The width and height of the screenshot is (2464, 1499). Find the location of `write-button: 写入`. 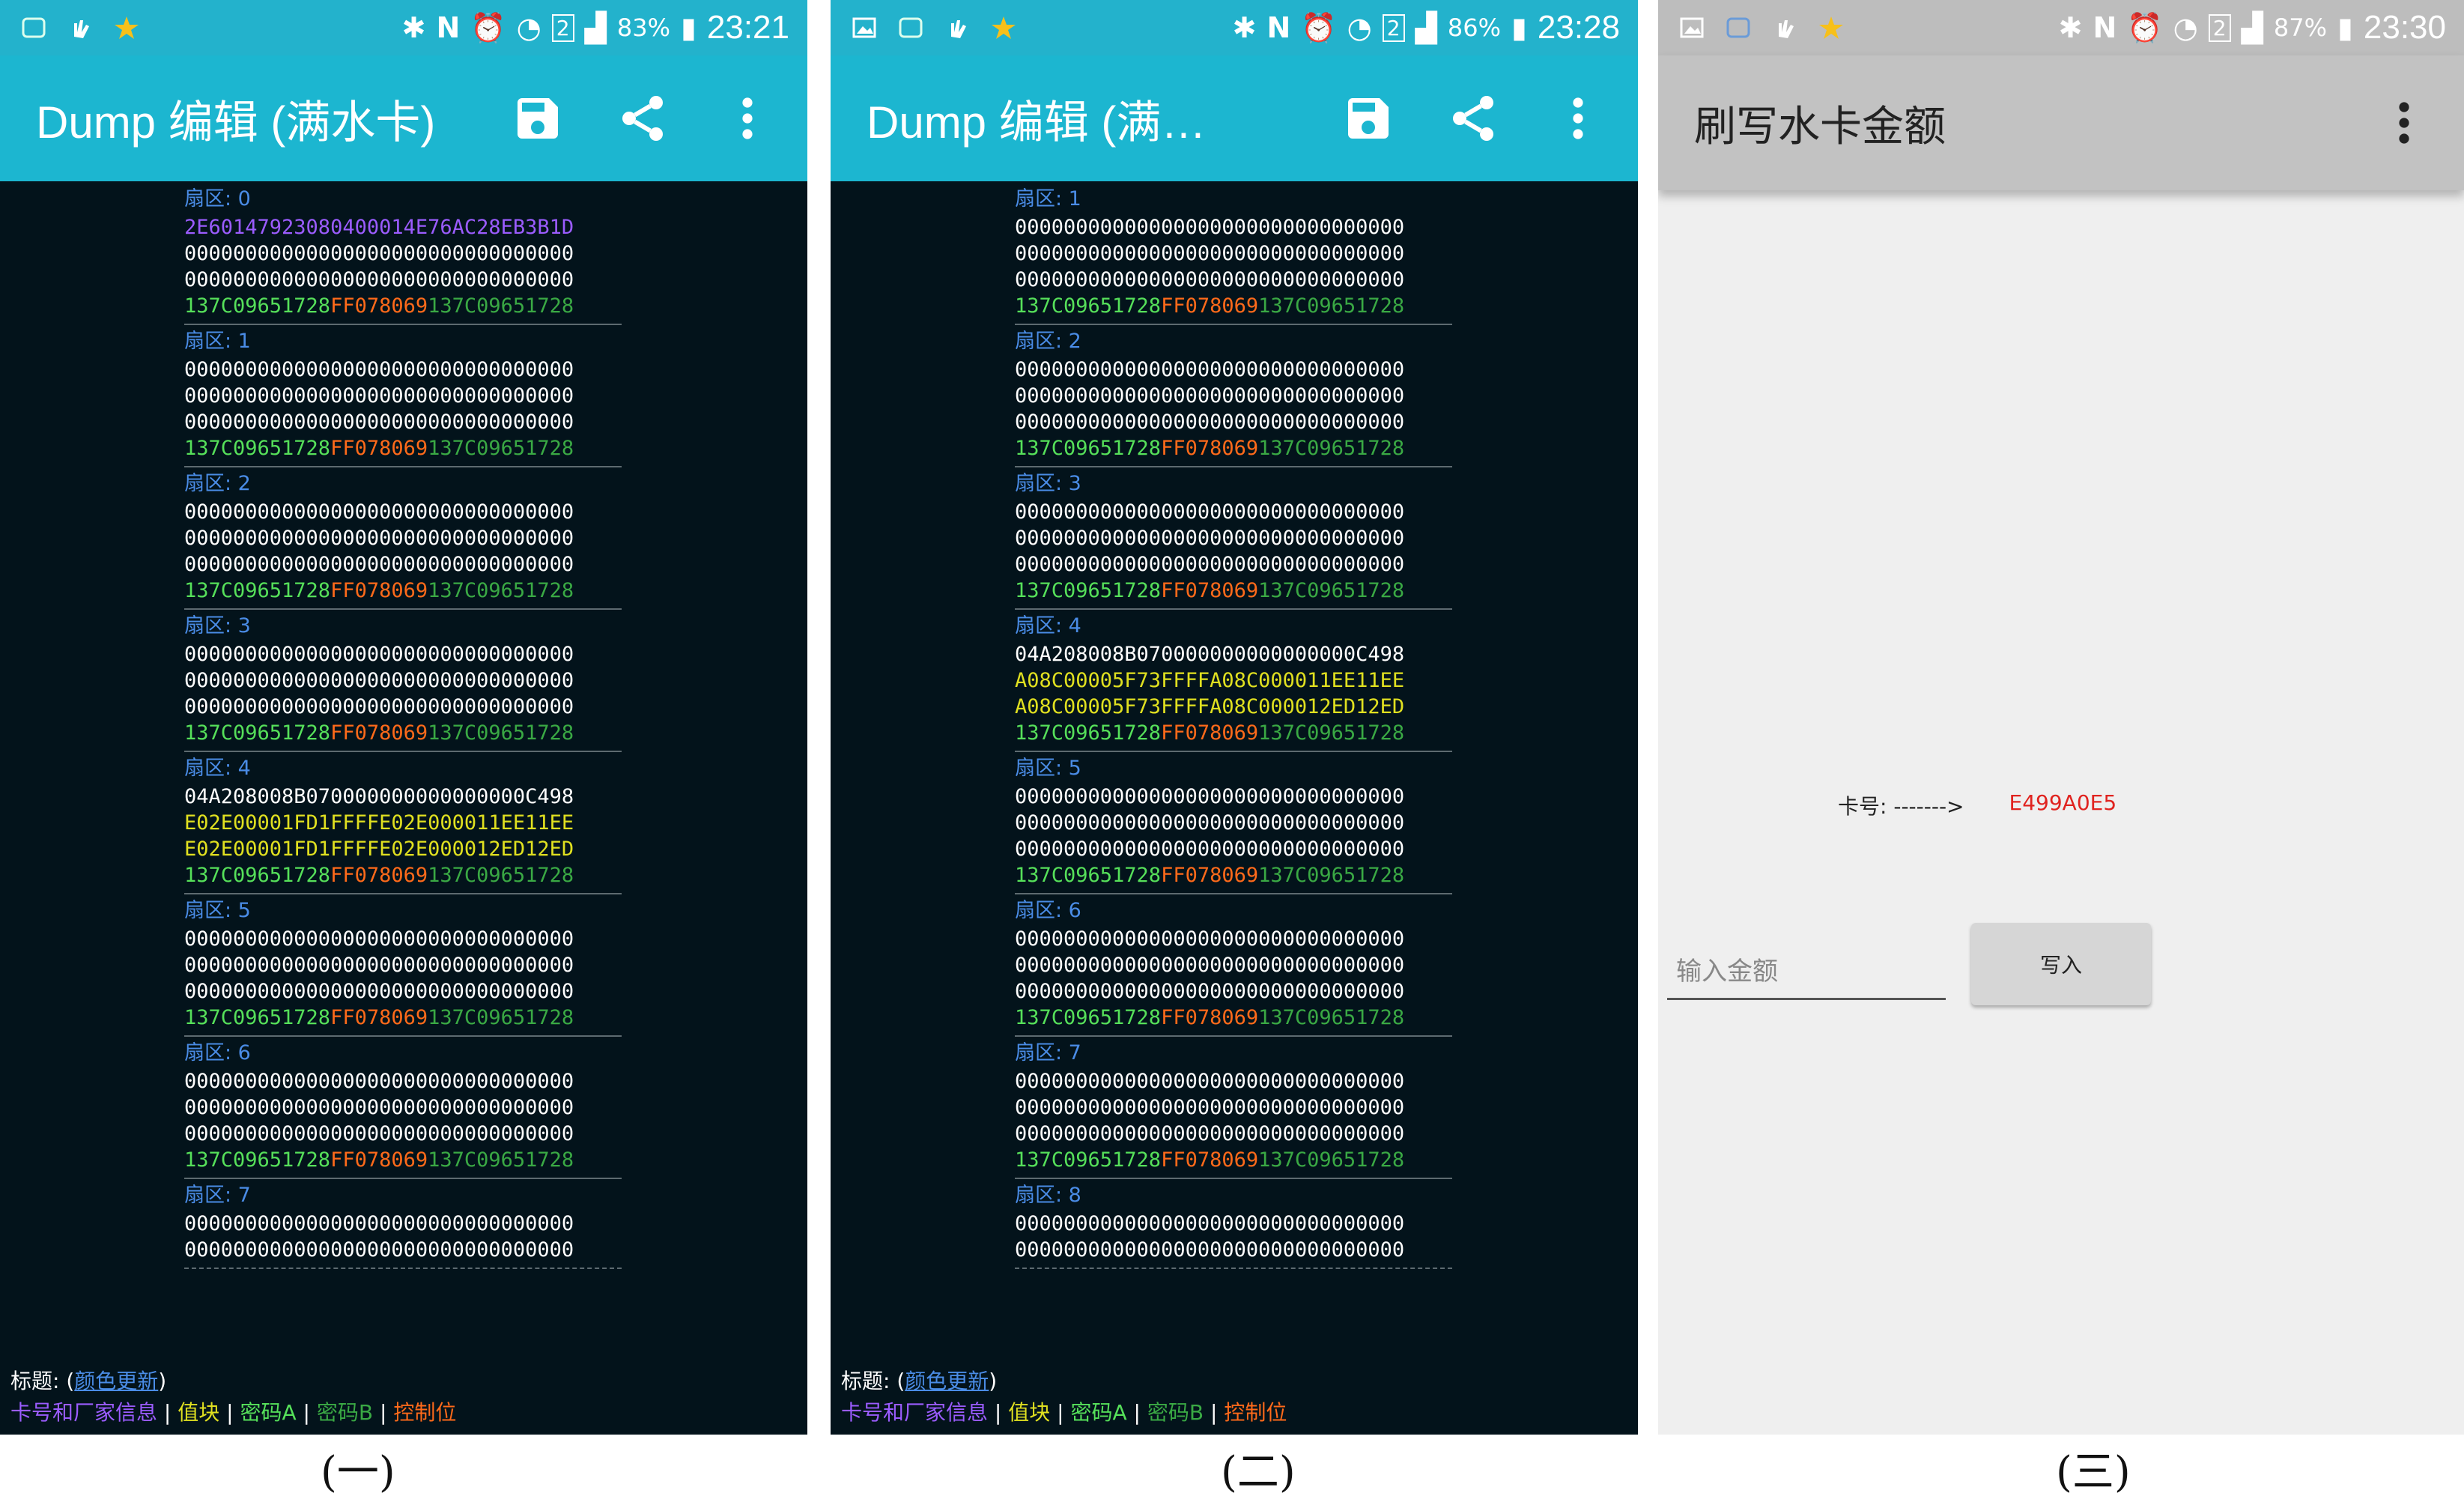

write-button: 写入 is located at coordinates (2061, 964).